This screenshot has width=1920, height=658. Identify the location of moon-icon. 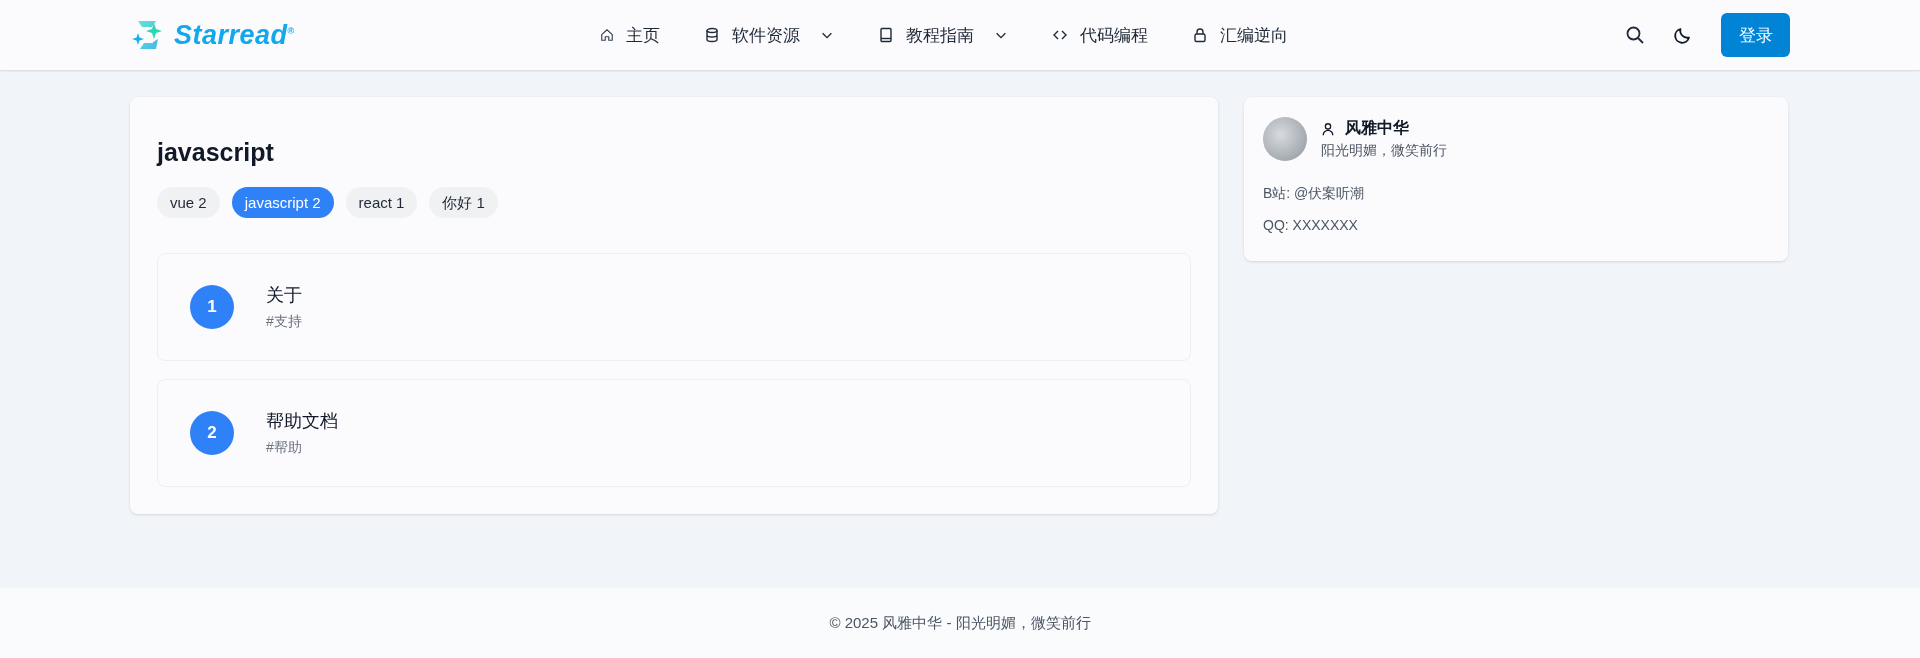
(1683, 35).